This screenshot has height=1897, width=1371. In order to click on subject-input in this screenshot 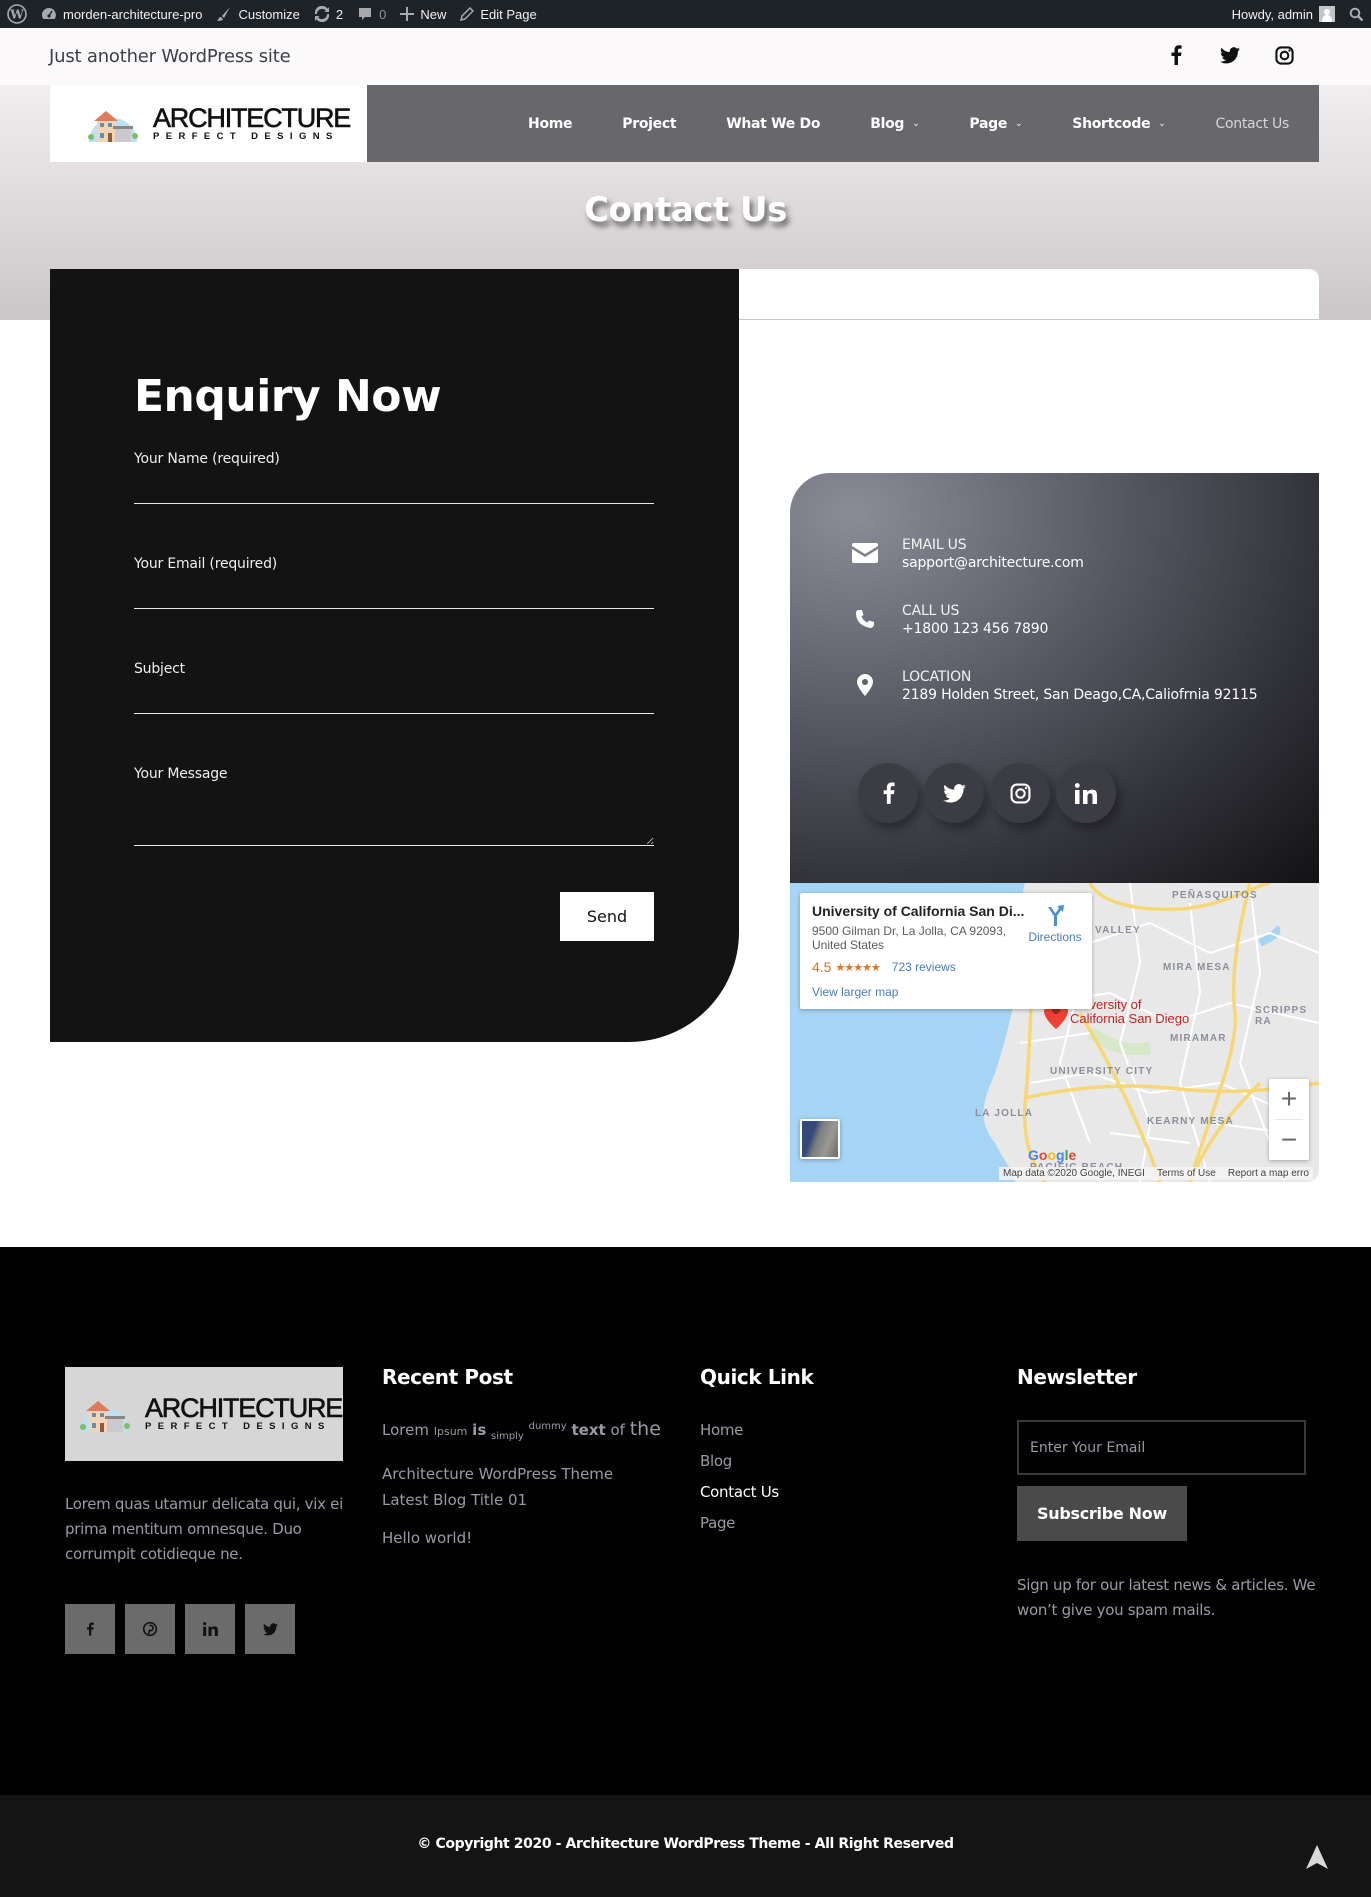, I will do `click(394, 697)`.